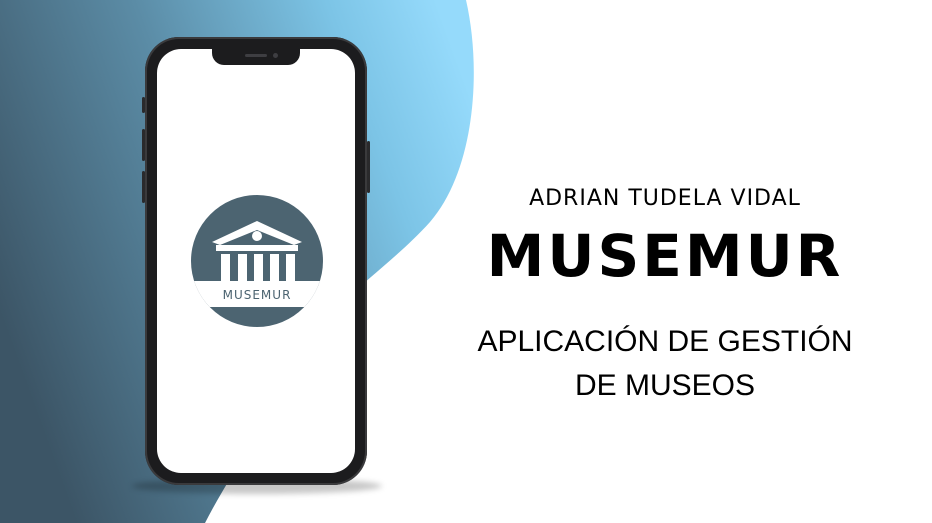 This screenshot has height=523, width=932. What do you see at coordinates (143, 145) in the screenshot?
I see `phone-volume-up-button` at bounding box center [143, 145].